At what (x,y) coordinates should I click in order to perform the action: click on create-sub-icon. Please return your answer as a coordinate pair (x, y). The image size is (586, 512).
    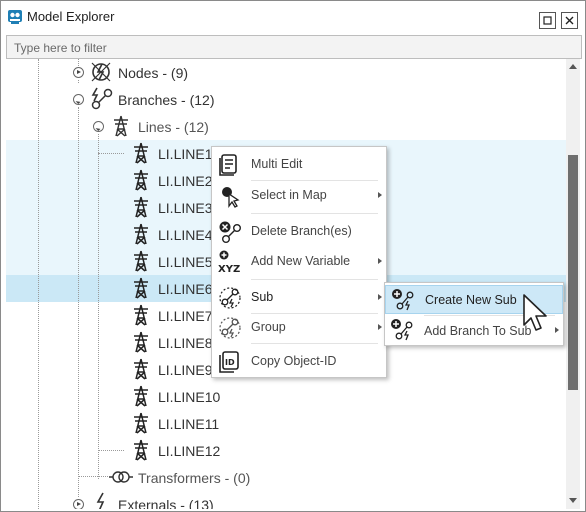
    Looking at the image, I should click on (403, 300).